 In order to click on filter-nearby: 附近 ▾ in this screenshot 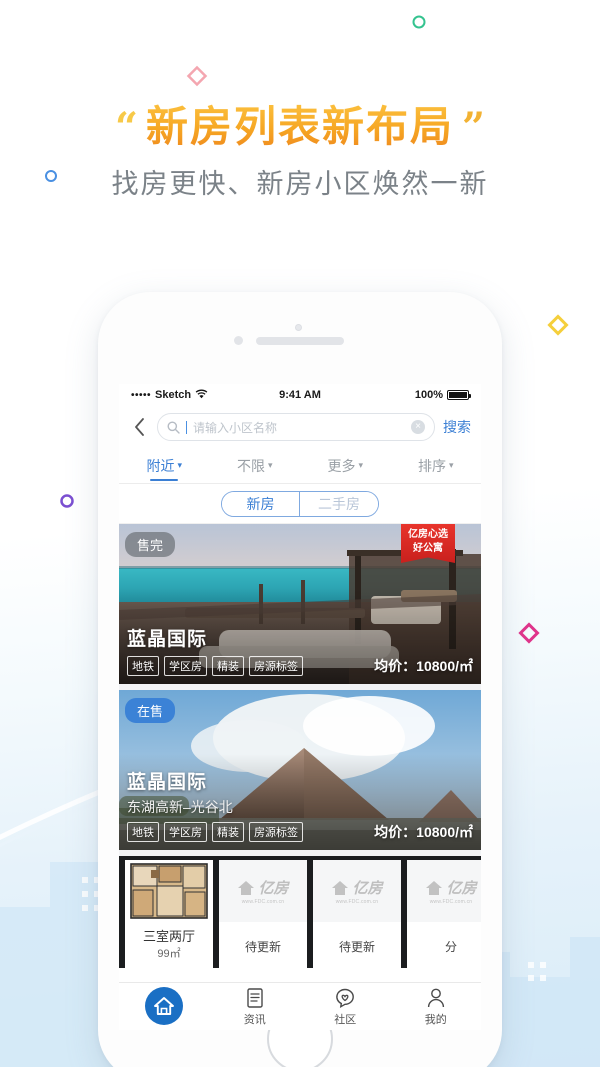, I will do `click(164, 465)`.